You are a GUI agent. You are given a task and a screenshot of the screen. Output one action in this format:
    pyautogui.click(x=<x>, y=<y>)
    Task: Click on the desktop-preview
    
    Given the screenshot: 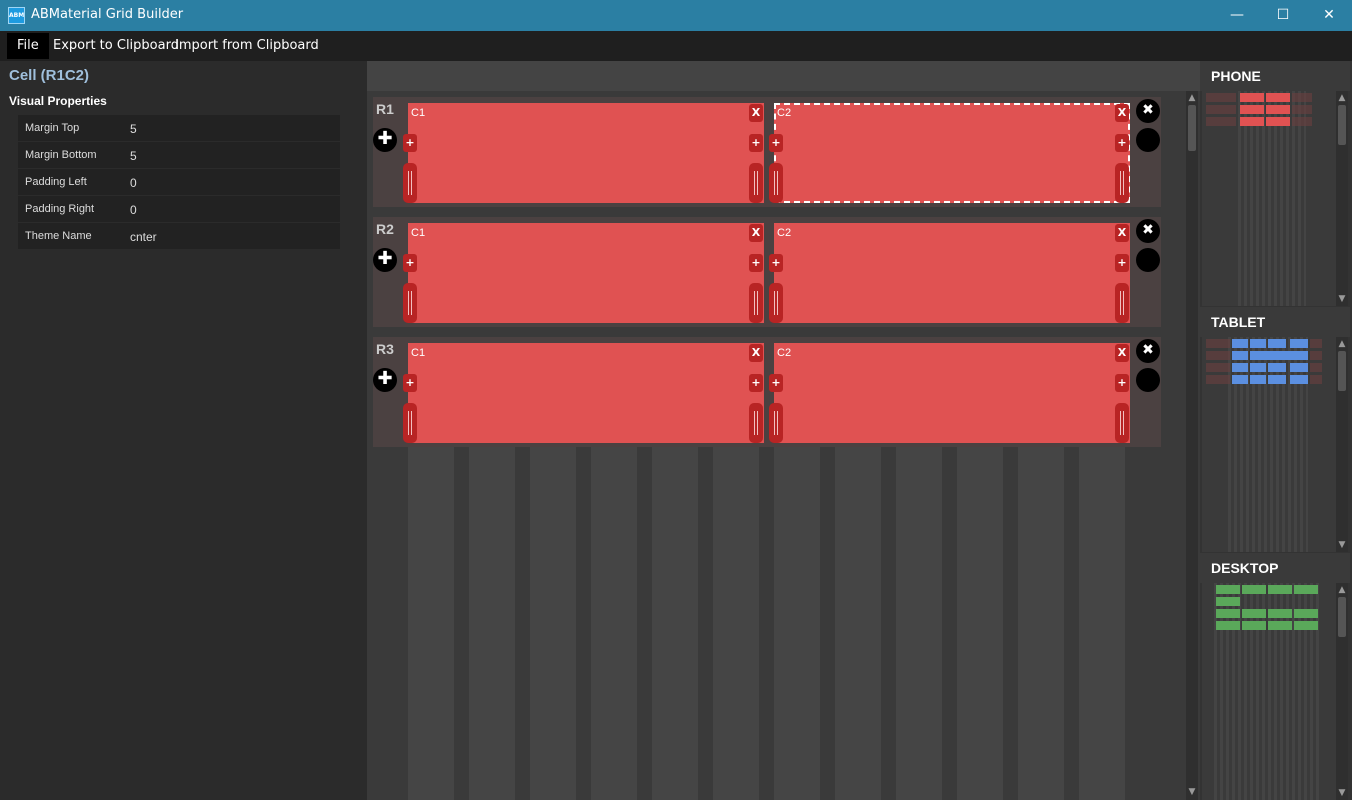 What is the action you would take?
    pyautogui.click(x=1269, y=691)
    